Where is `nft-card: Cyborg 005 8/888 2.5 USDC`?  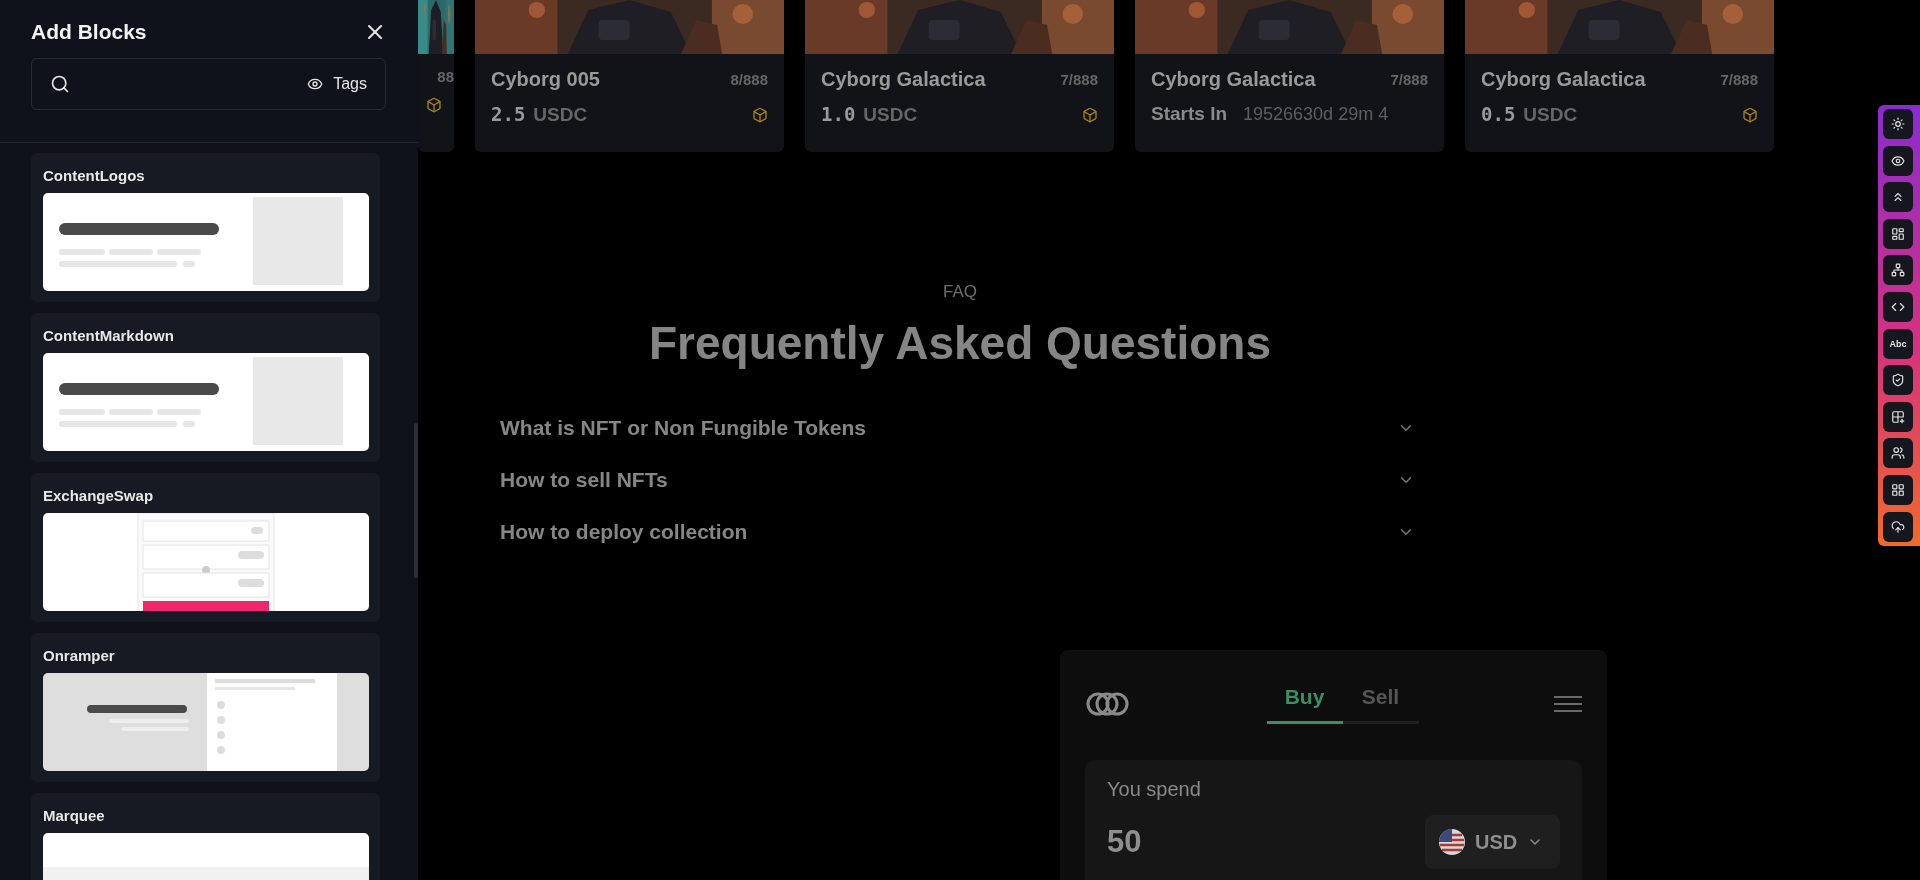
nft-card: Cyborg 005 8/888 2.5 USDC is located at coordinates (629, 76).